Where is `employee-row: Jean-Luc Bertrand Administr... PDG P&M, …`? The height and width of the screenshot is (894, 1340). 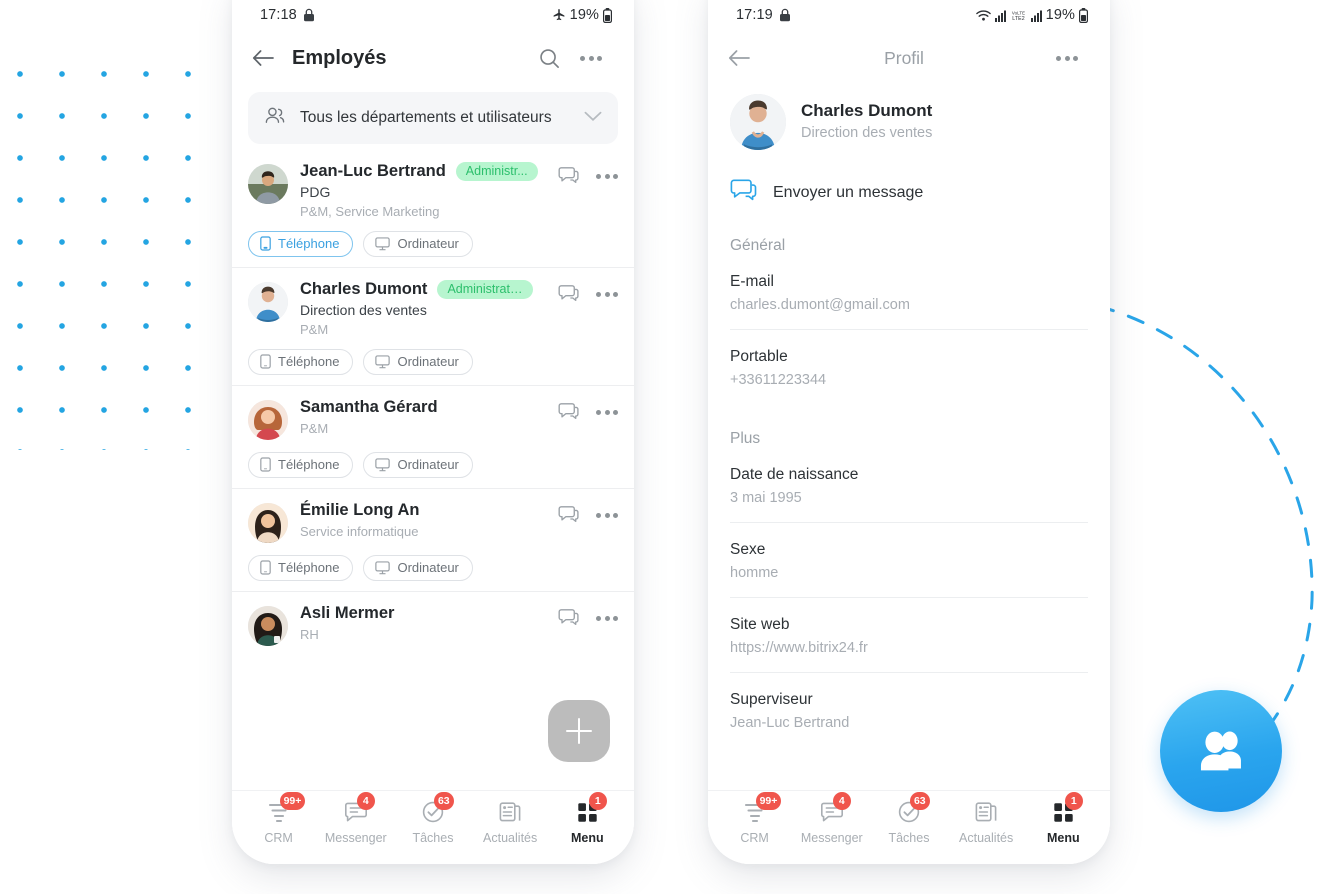
employee-row: Jean-Luc Bertrand Administr... PDG P&M, … is located at coordinates (433, 208).